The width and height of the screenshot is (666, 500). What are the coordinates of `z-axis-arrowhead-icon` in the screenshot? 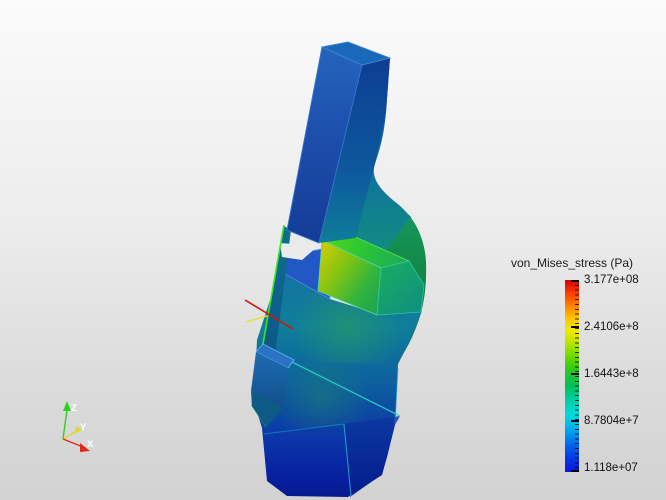 It's located at (67, 406).